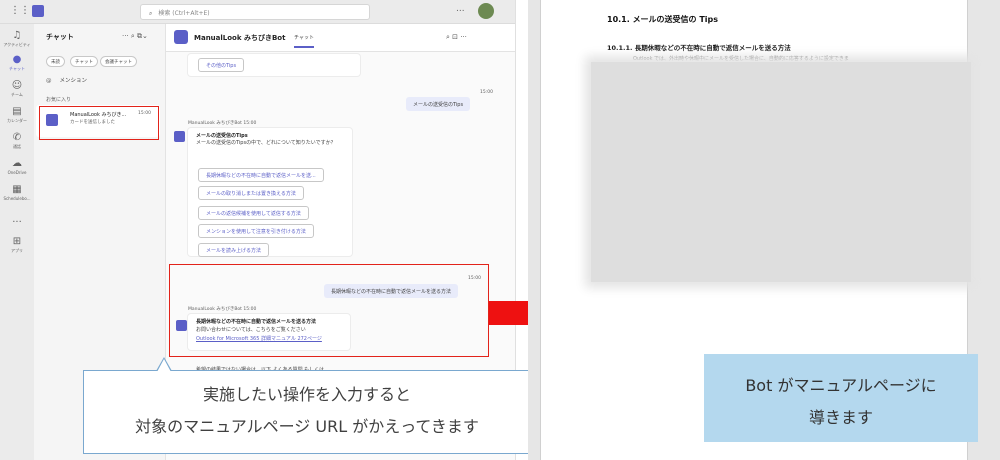 Image resolution: width=1000 pixels, height=460 pixels. I want to click on bot-icon, so click(181, 37).